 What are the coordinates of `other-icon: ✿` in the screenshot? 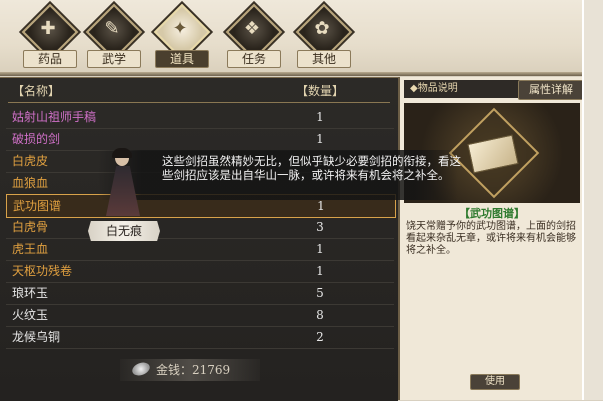 It's located at (322, 28).